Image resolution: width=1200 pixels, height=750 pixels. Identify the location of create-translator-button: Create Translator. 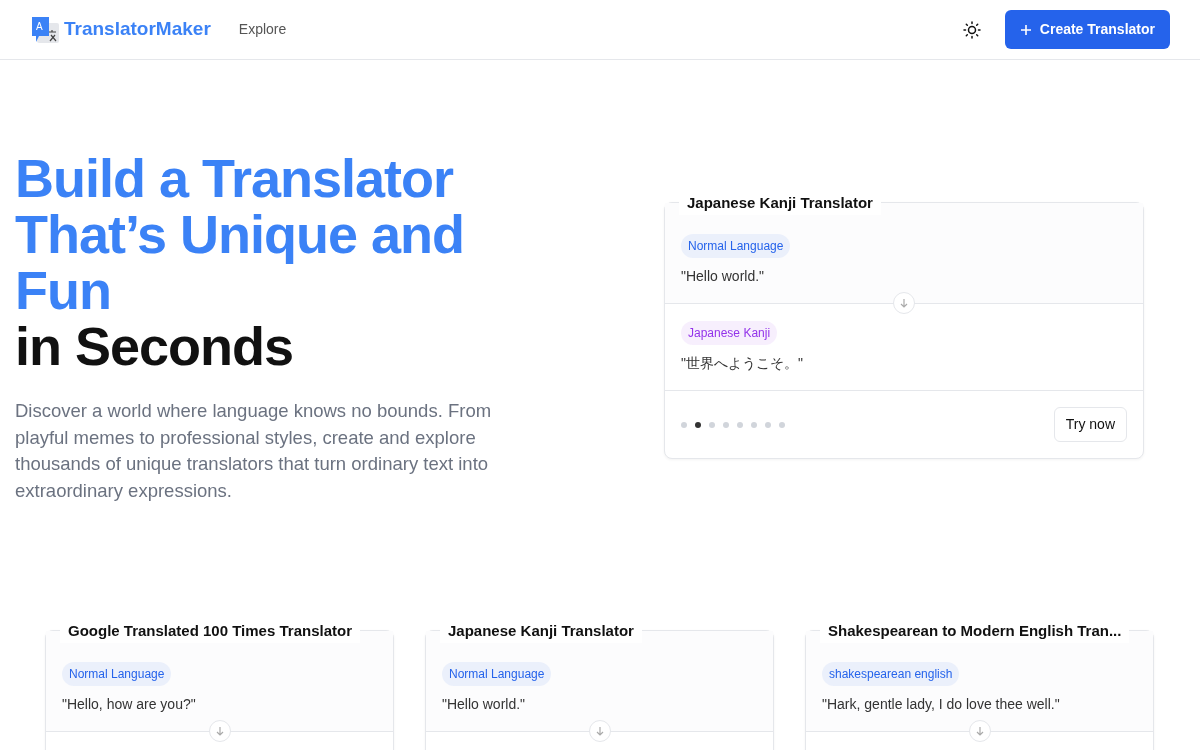
(1087, 29).